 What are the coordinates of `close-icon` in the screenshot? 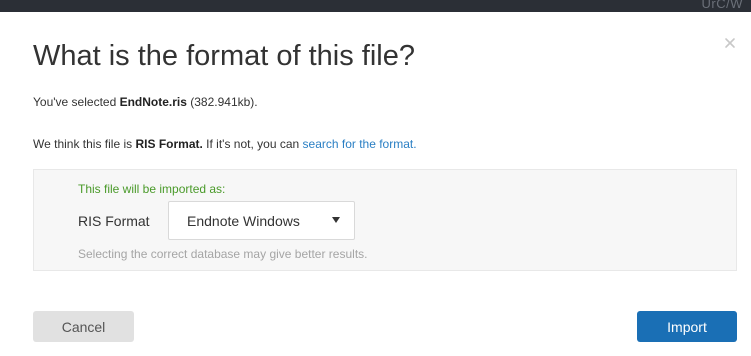 It's located at (730, 43).